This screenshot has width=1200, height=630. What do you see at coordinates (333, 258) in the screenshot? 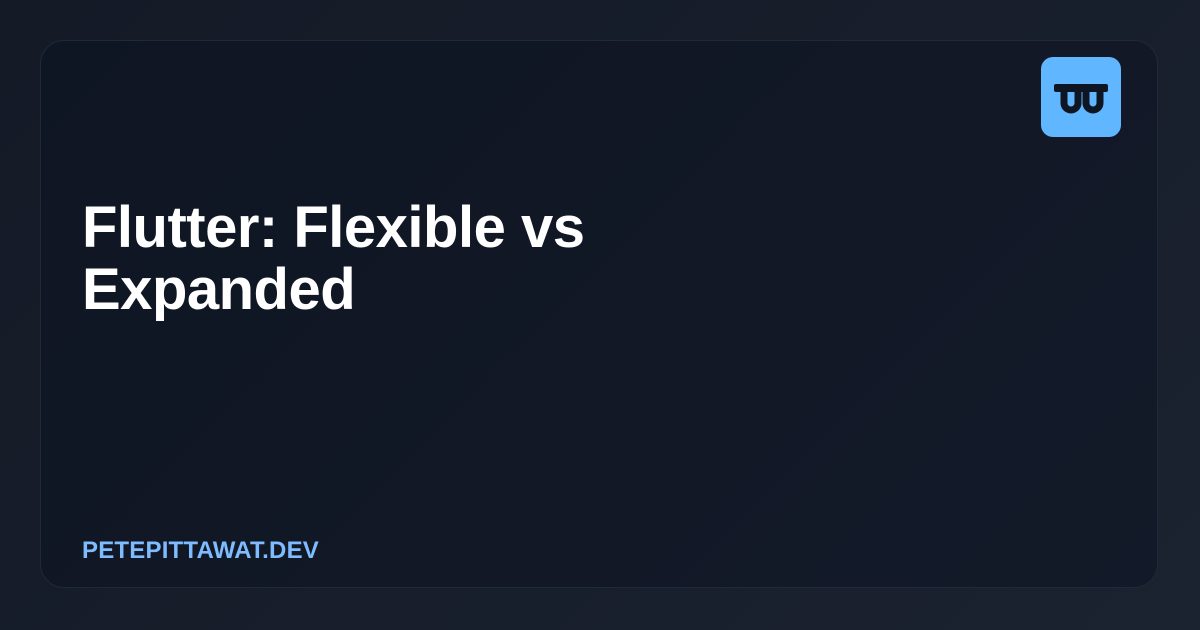
I see `post-title: Flutter: Flexible vs Expanded` at bounding box center [333, 258].